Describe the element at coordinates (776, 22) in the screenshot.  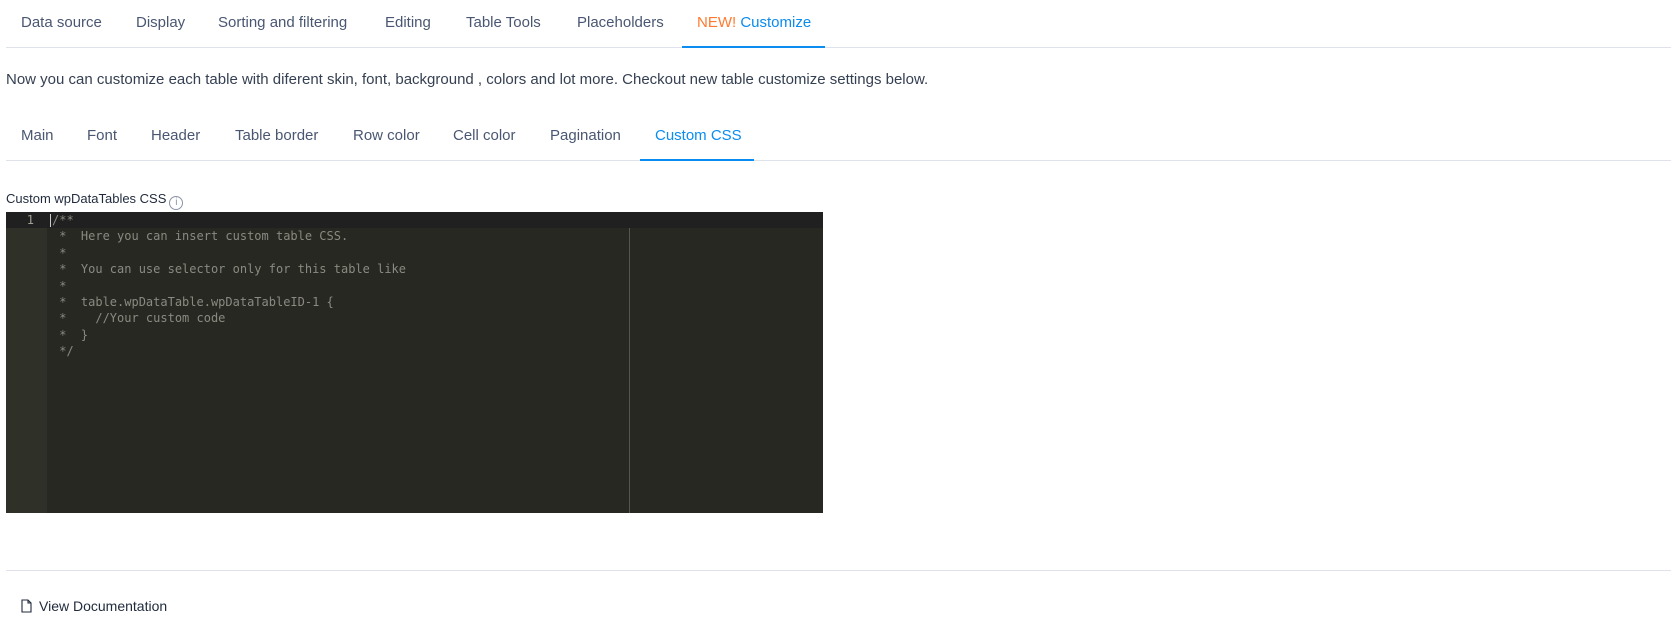
I see `tab-customize-label: Customize` at that location.